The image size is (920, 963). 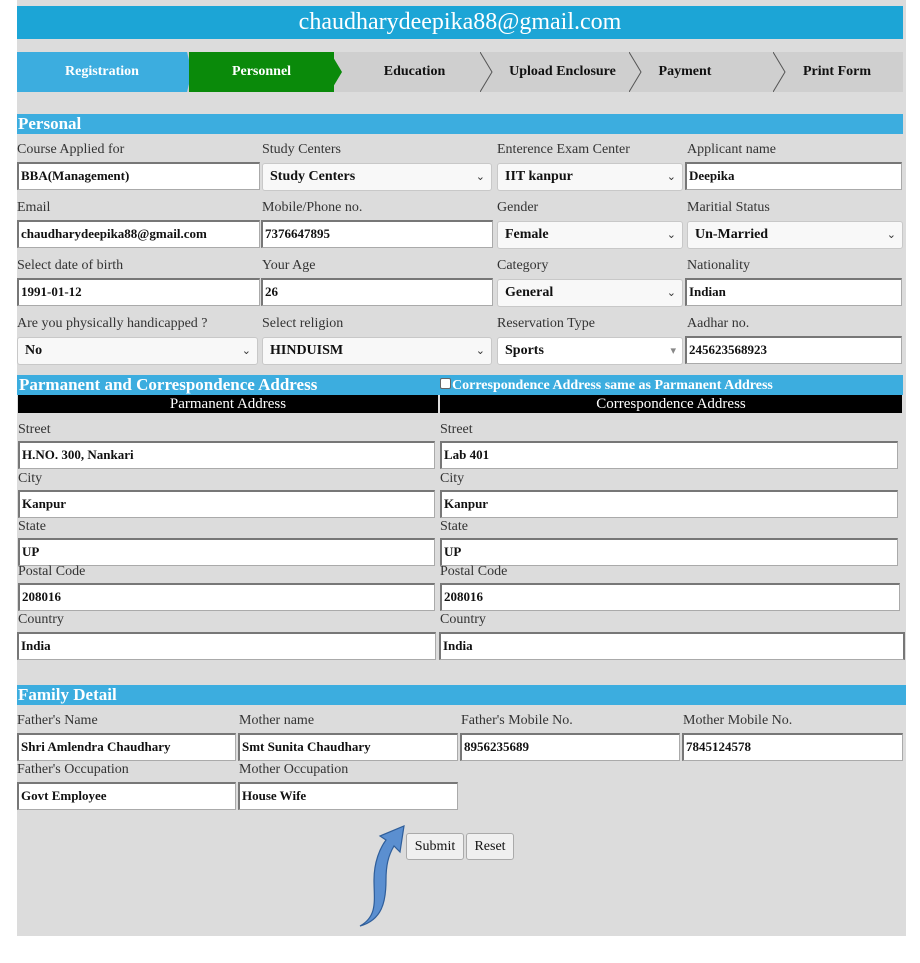 What do you see at coordinates (795, 235) in the screenshot?
I see `marital-status-select: Un-Married ⌄` at bounding box center [795, 235].